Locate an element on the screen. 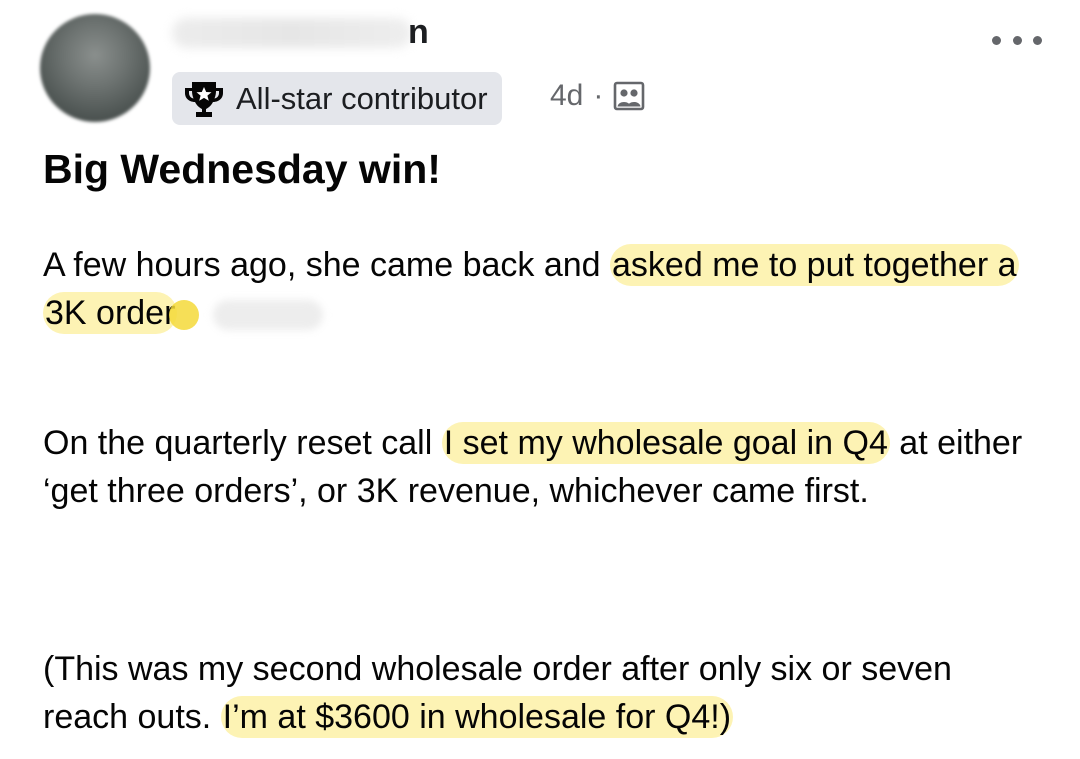 The height and width of the screenshot is (759, 1080). redacted-text is located at coordinates (268, 315).